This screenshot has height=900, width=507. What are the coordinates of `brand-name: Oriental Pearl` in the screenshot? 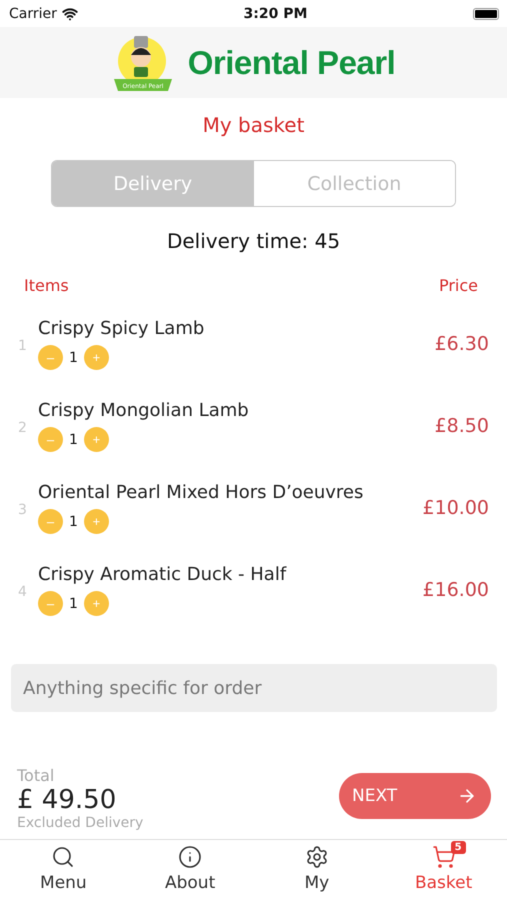 It's located at (292, 63).